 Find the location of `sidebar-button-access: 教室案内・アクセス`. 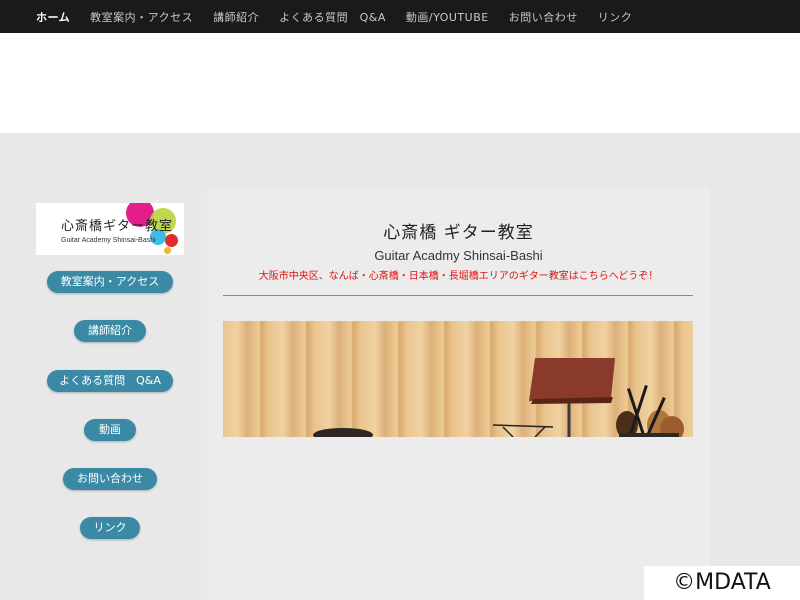

sidebar-button-access: 教室案内・アクセス is located at coordinates (110, 282).